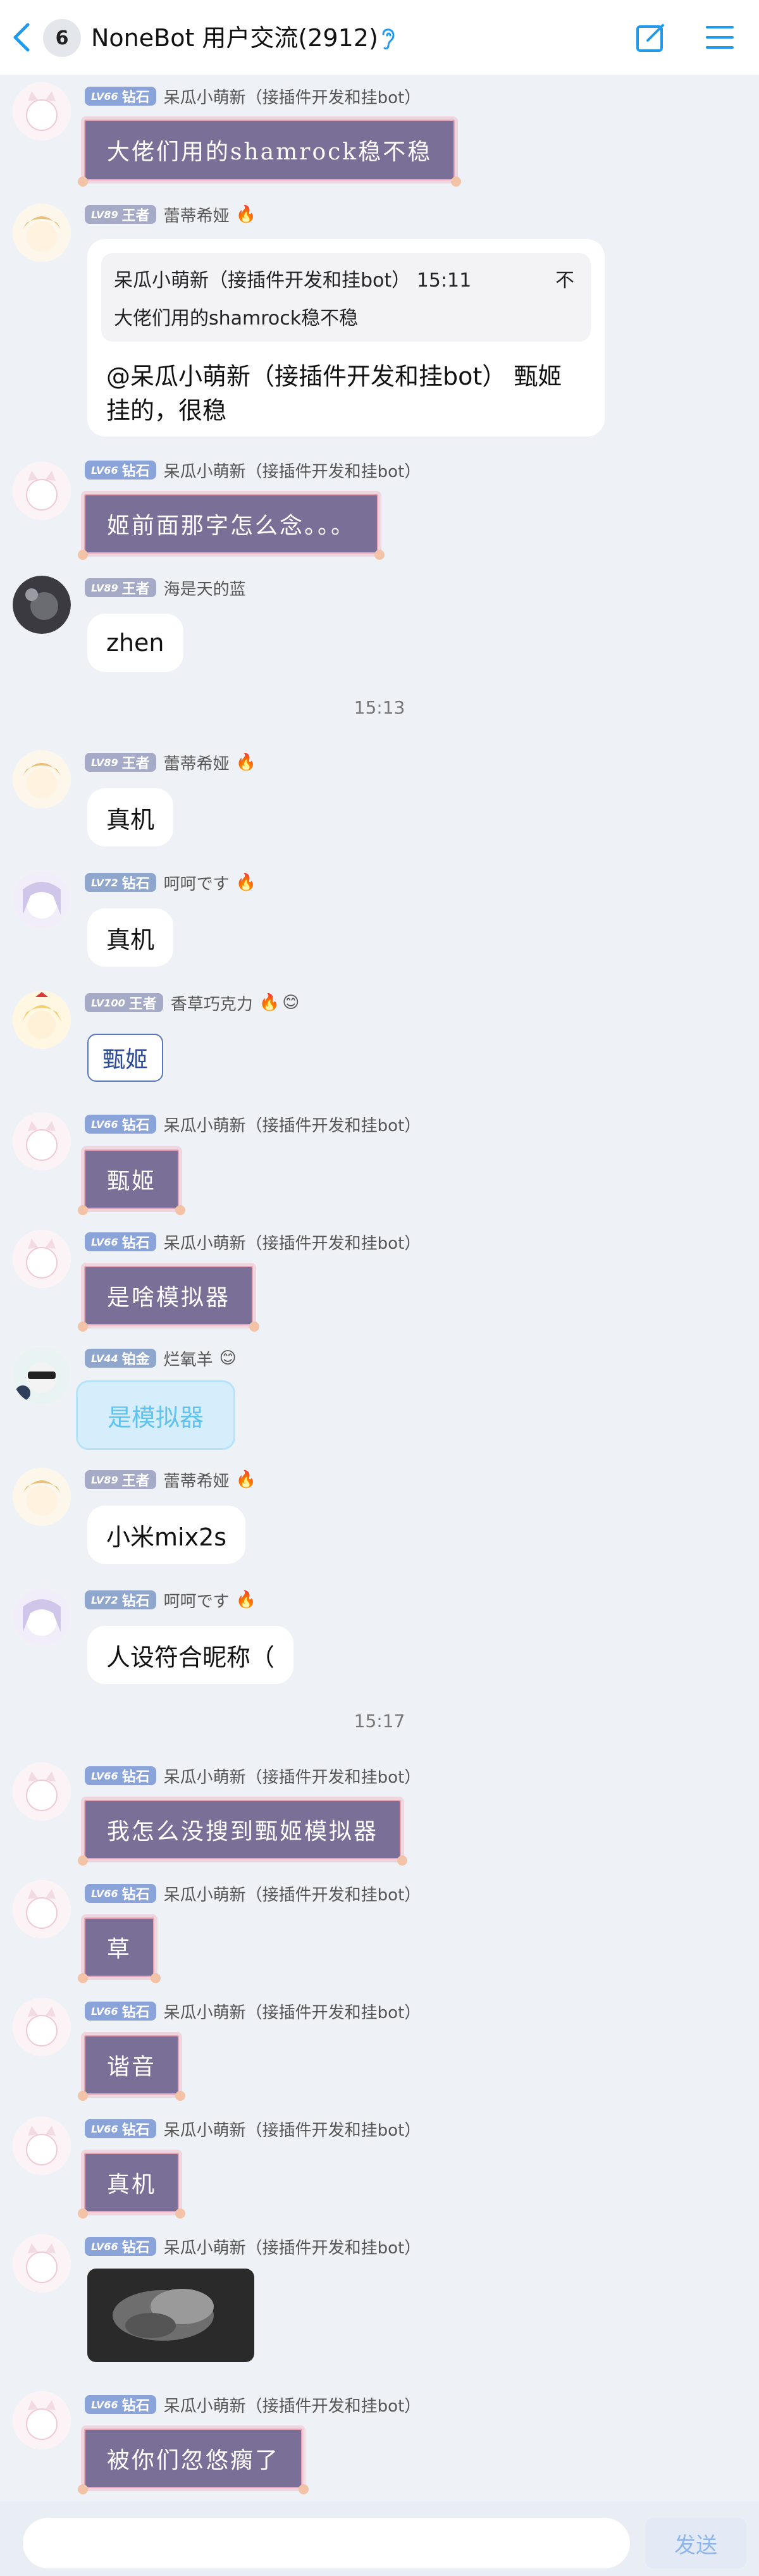 The width and height of the screenshot is (759, 2576). I want to click on sender-name: 香草巧克力, so click(212, 1003).